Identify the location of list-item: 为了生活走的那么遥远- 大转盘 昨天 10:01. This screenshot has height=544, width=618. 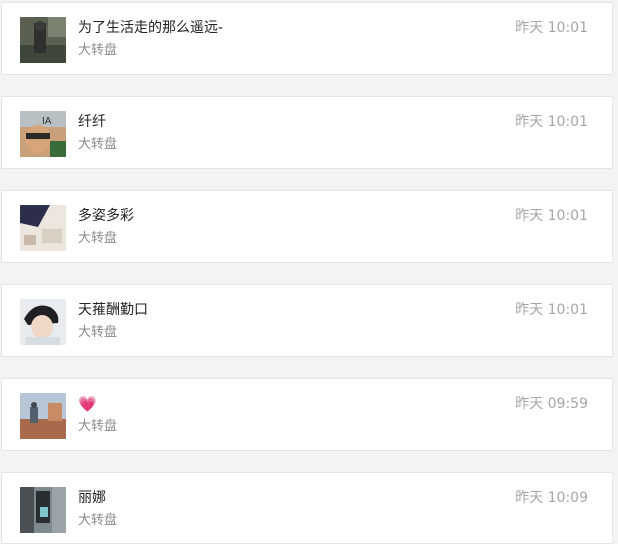
(307, 38).